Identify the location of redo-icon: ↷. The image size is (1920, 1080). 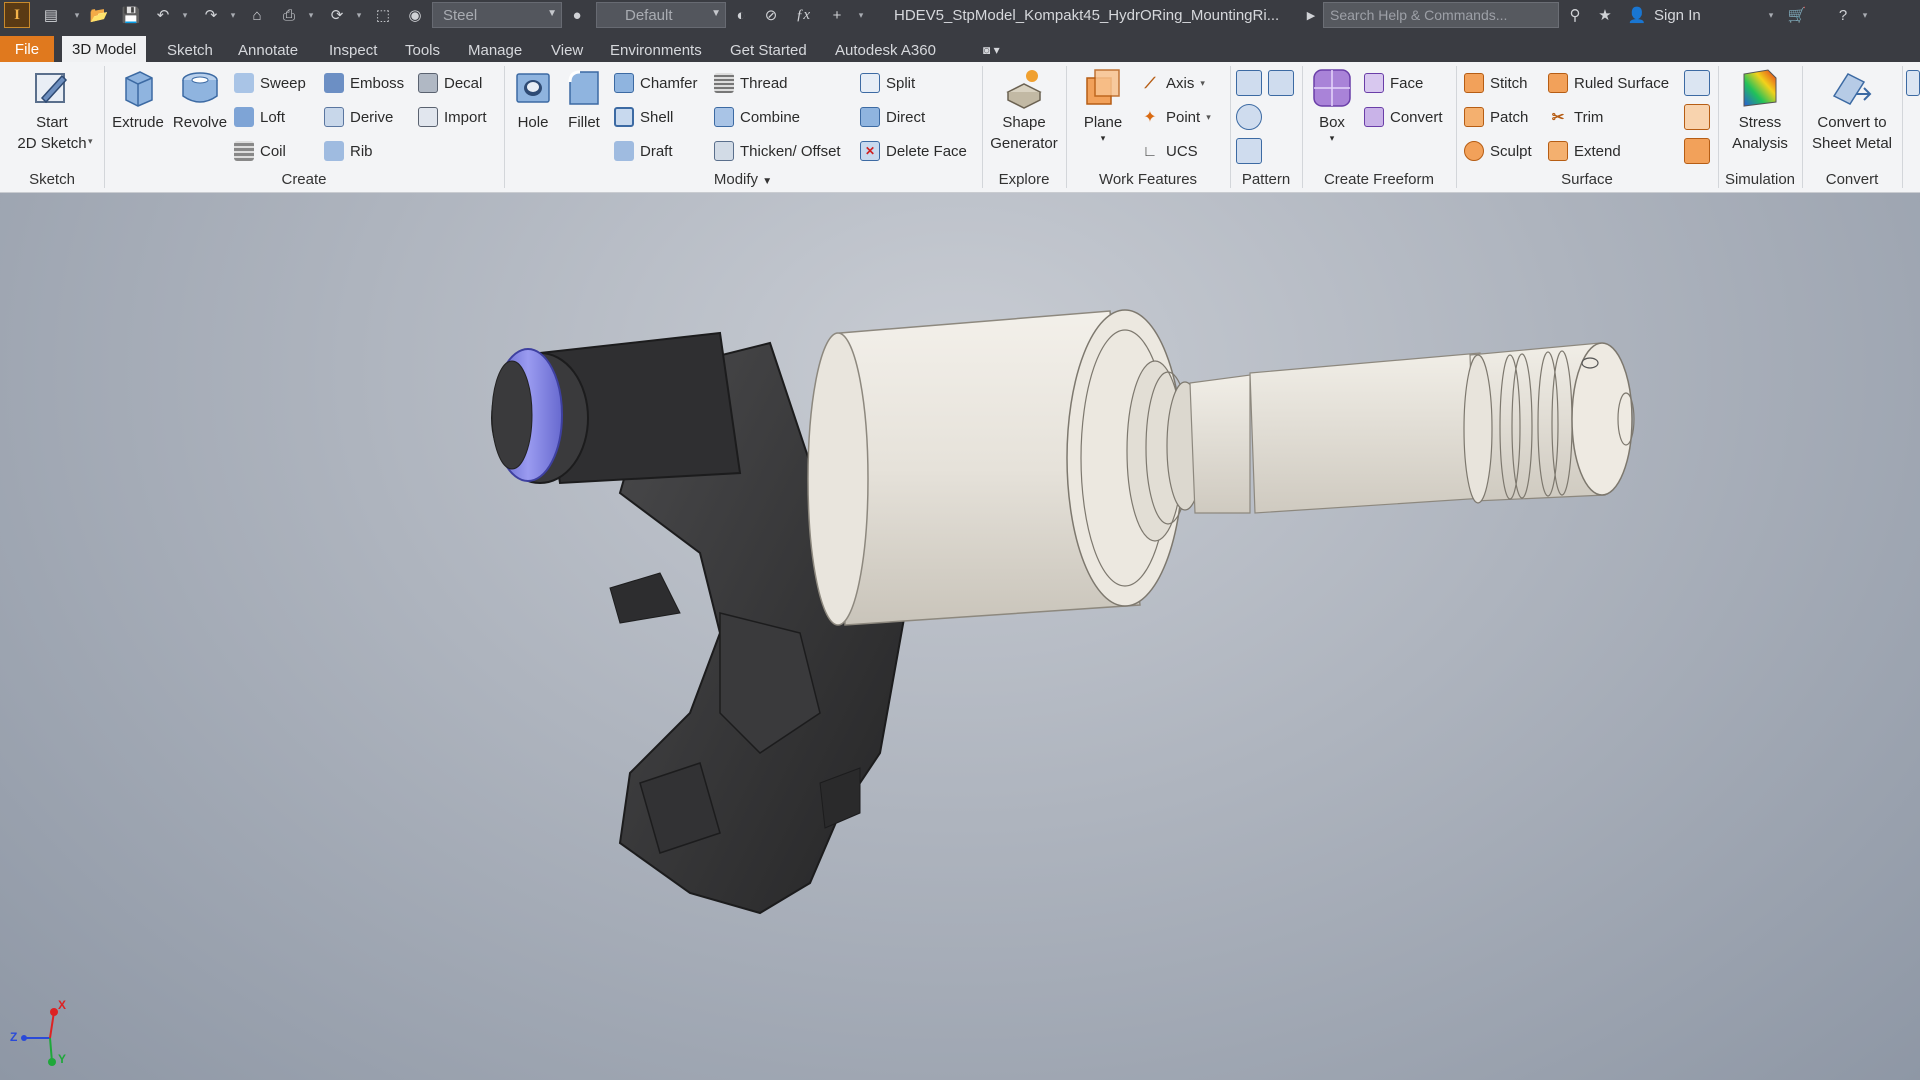
(211, 15).